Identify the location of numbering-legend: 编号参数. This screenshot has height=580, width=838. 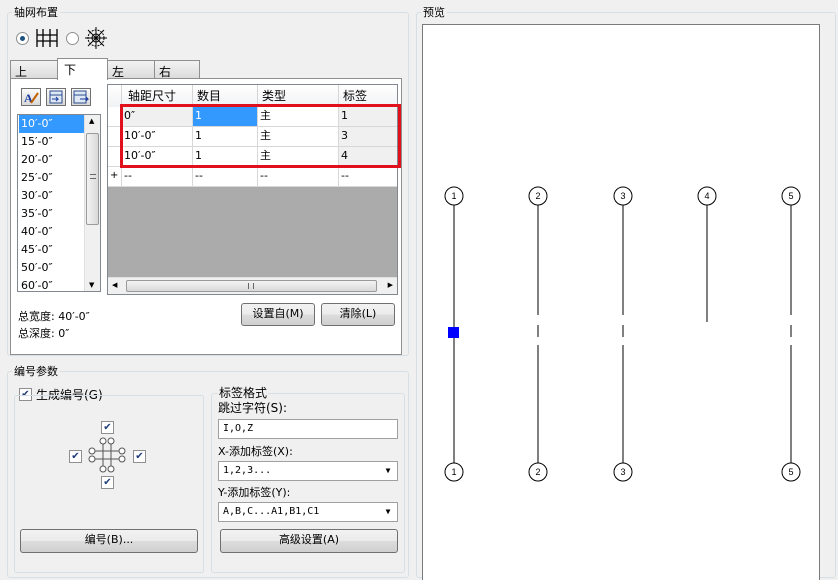
(36, 371).